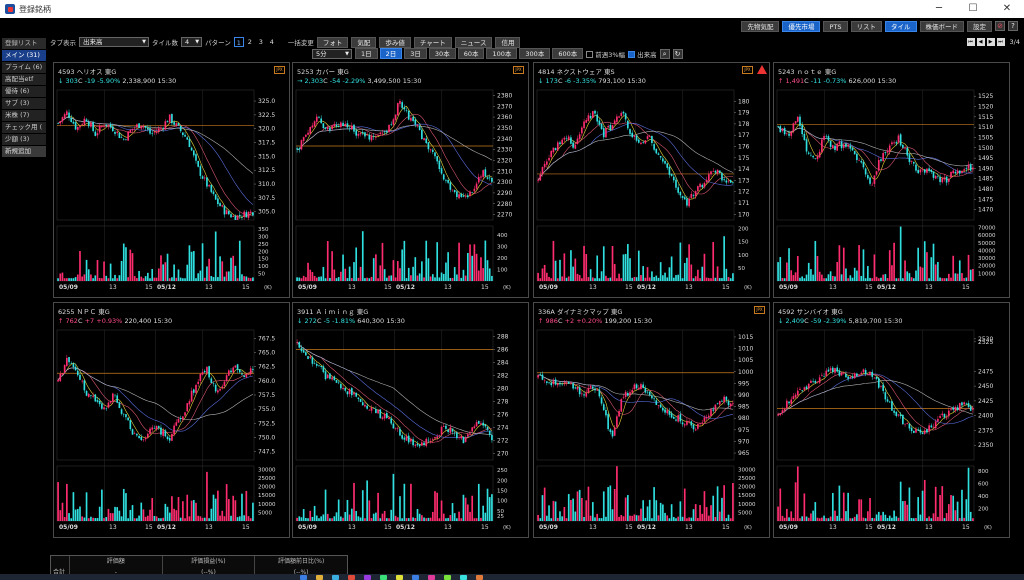 The image size is (1024, 580). I want to click on toolbar-button-5: 信用, so click(508, 42).